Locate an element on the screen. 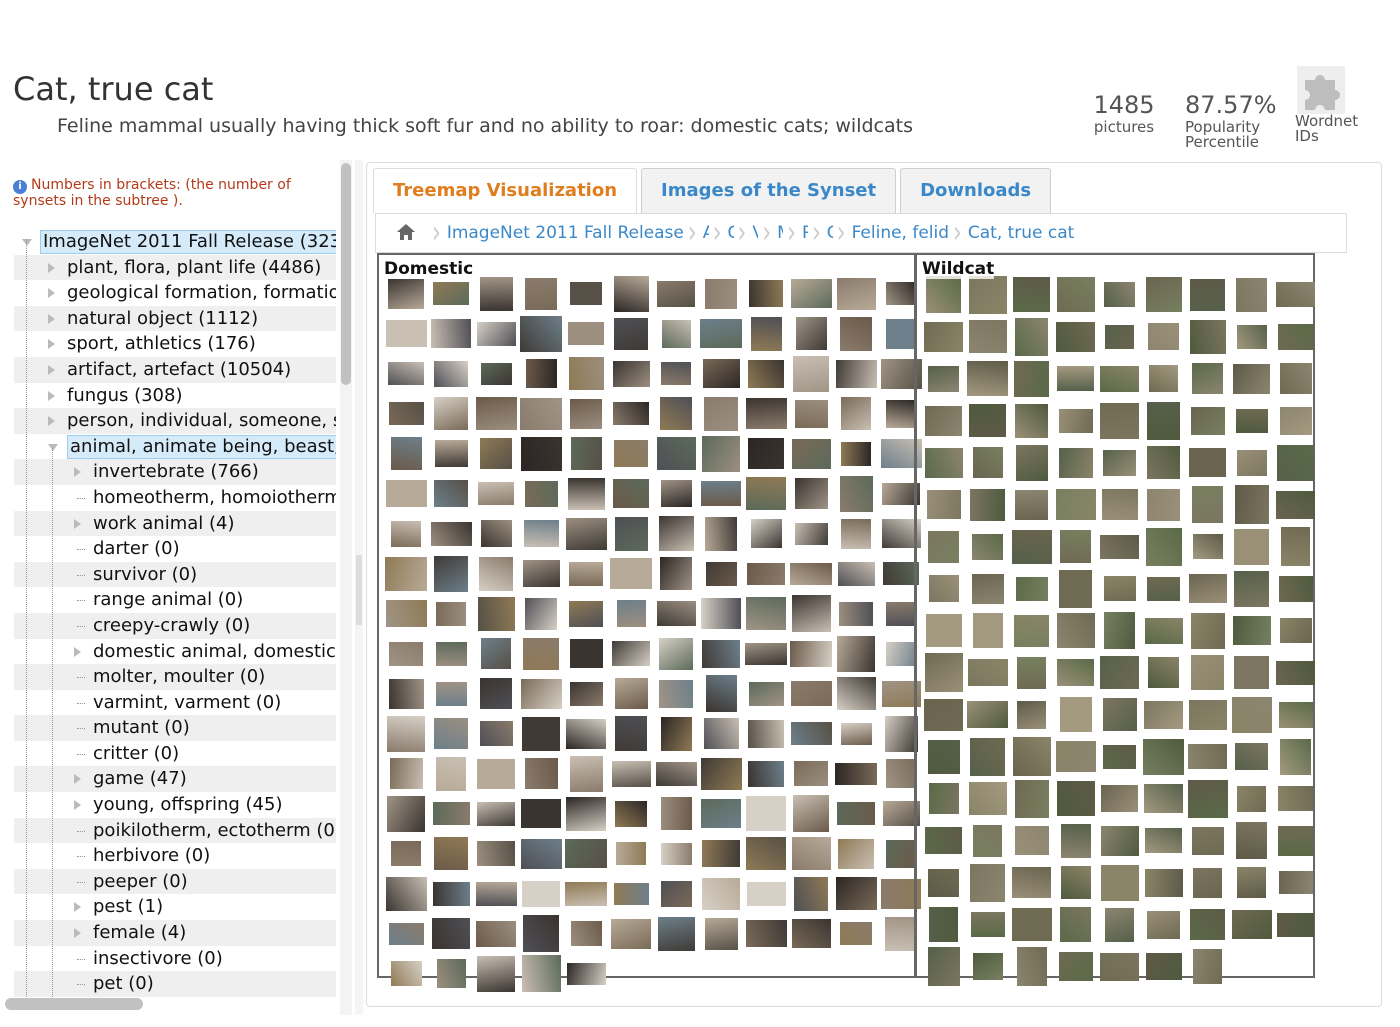 This screenshot has width=1400, height=1027. tree-item-label: work animal (4) is located at coordinates (164, 524).